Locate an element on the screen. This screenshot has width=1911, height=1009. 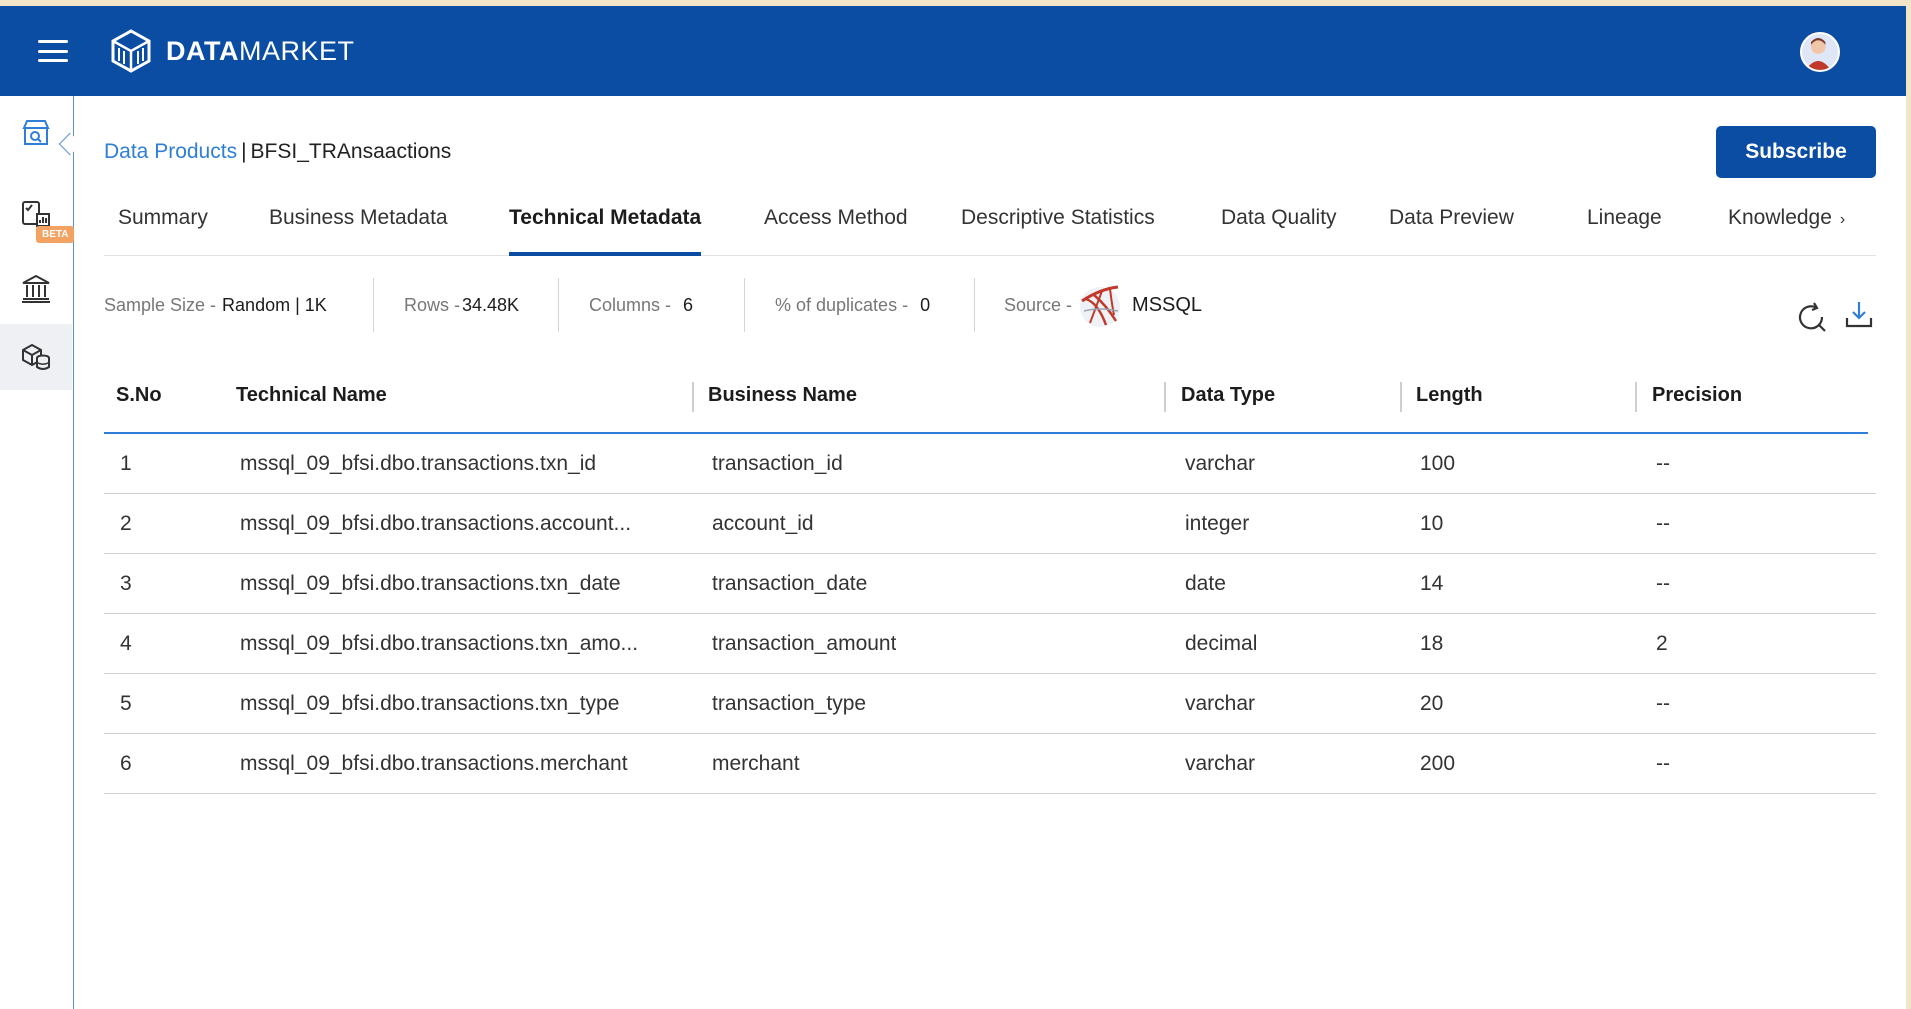
cell-length: 18 is located at coordinates (1432, 643).